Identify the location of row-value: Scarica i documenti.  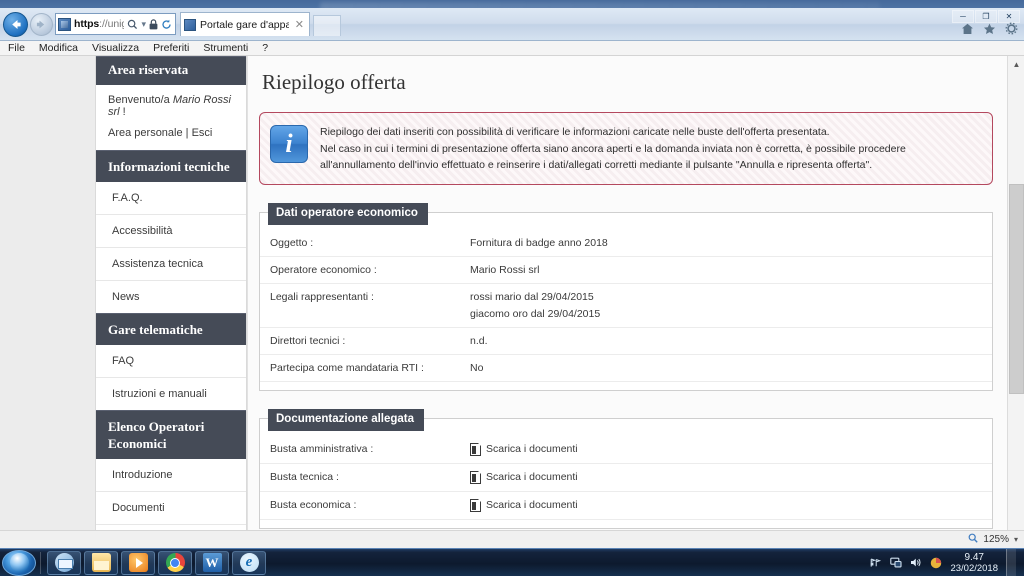
(726, 449).